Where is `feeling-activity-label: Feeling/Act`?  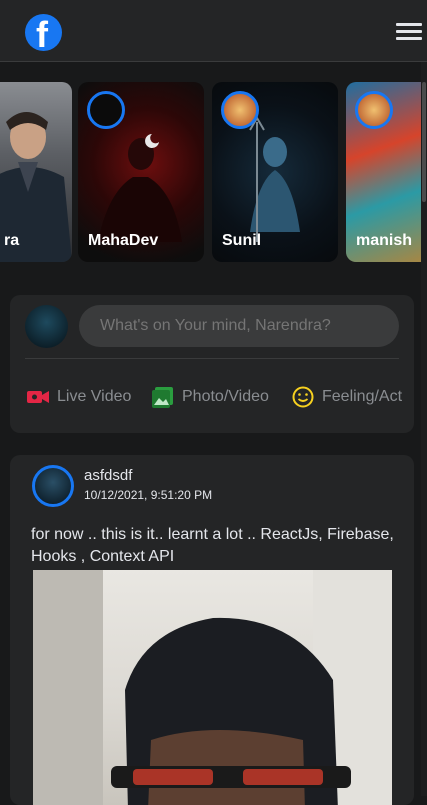 feeling-activity-label: Feeling/Act is located at coordinates (362, 396).